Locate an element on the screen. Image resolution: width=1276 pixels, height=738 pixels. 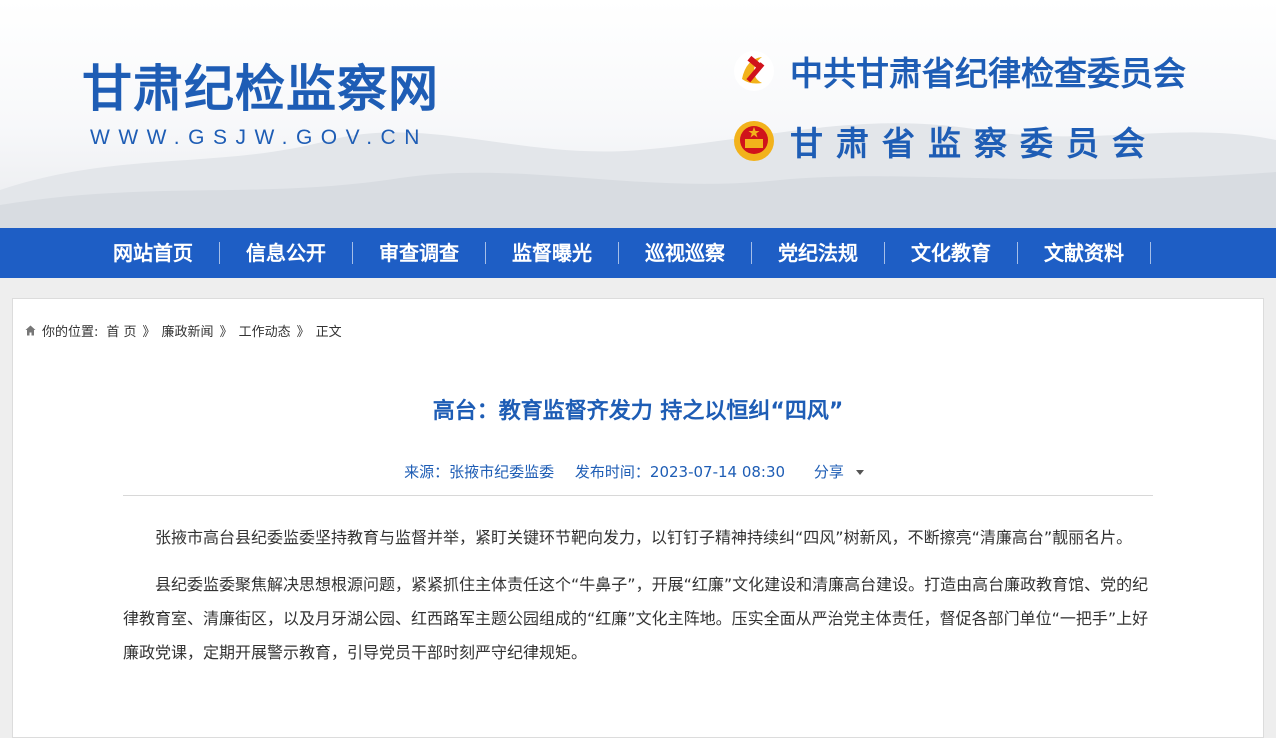
home-icon is located at coordinates (30, 330).